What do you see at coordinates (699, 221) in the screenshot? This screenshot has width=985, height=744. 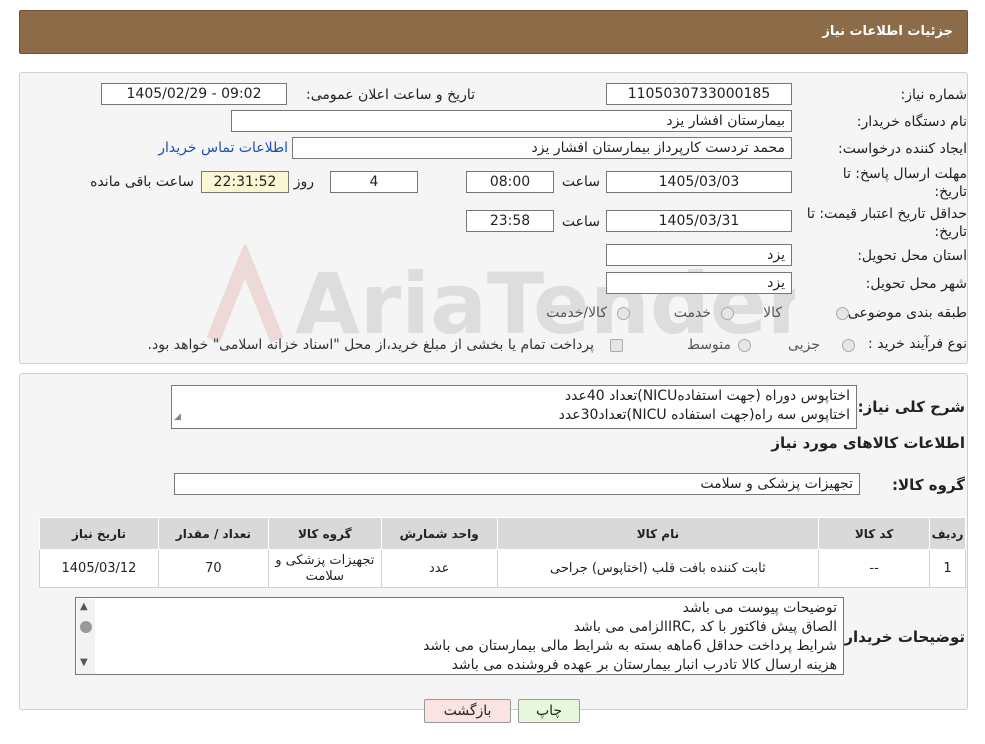 I see `validity-date-field: 1405/03/31` at bounding box center [699, 221].